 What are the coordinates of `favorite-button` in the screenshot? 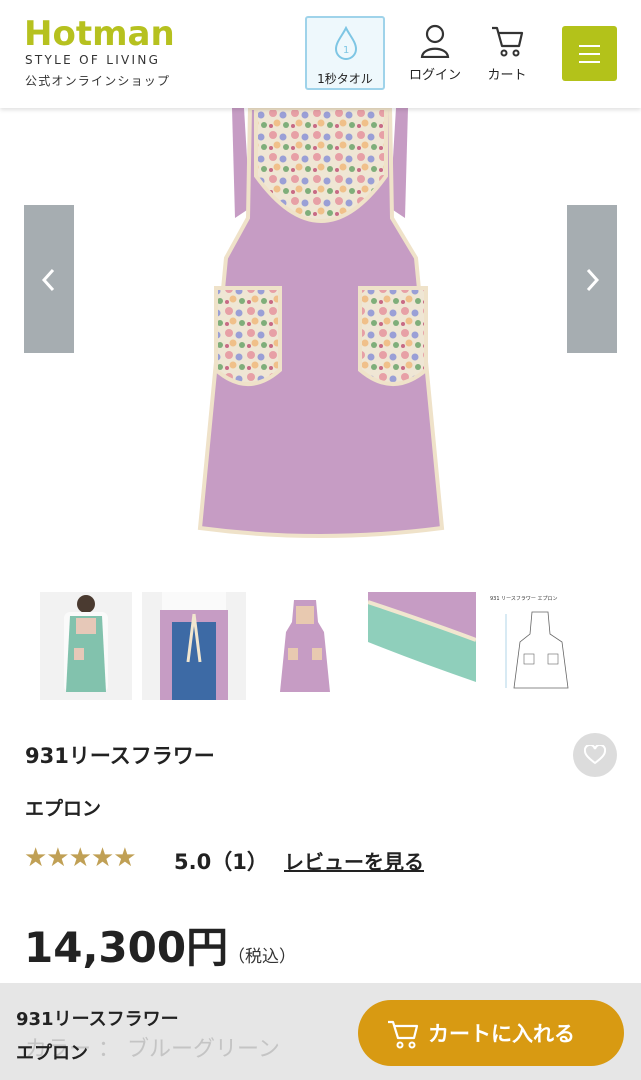 It's located at (595, 755).